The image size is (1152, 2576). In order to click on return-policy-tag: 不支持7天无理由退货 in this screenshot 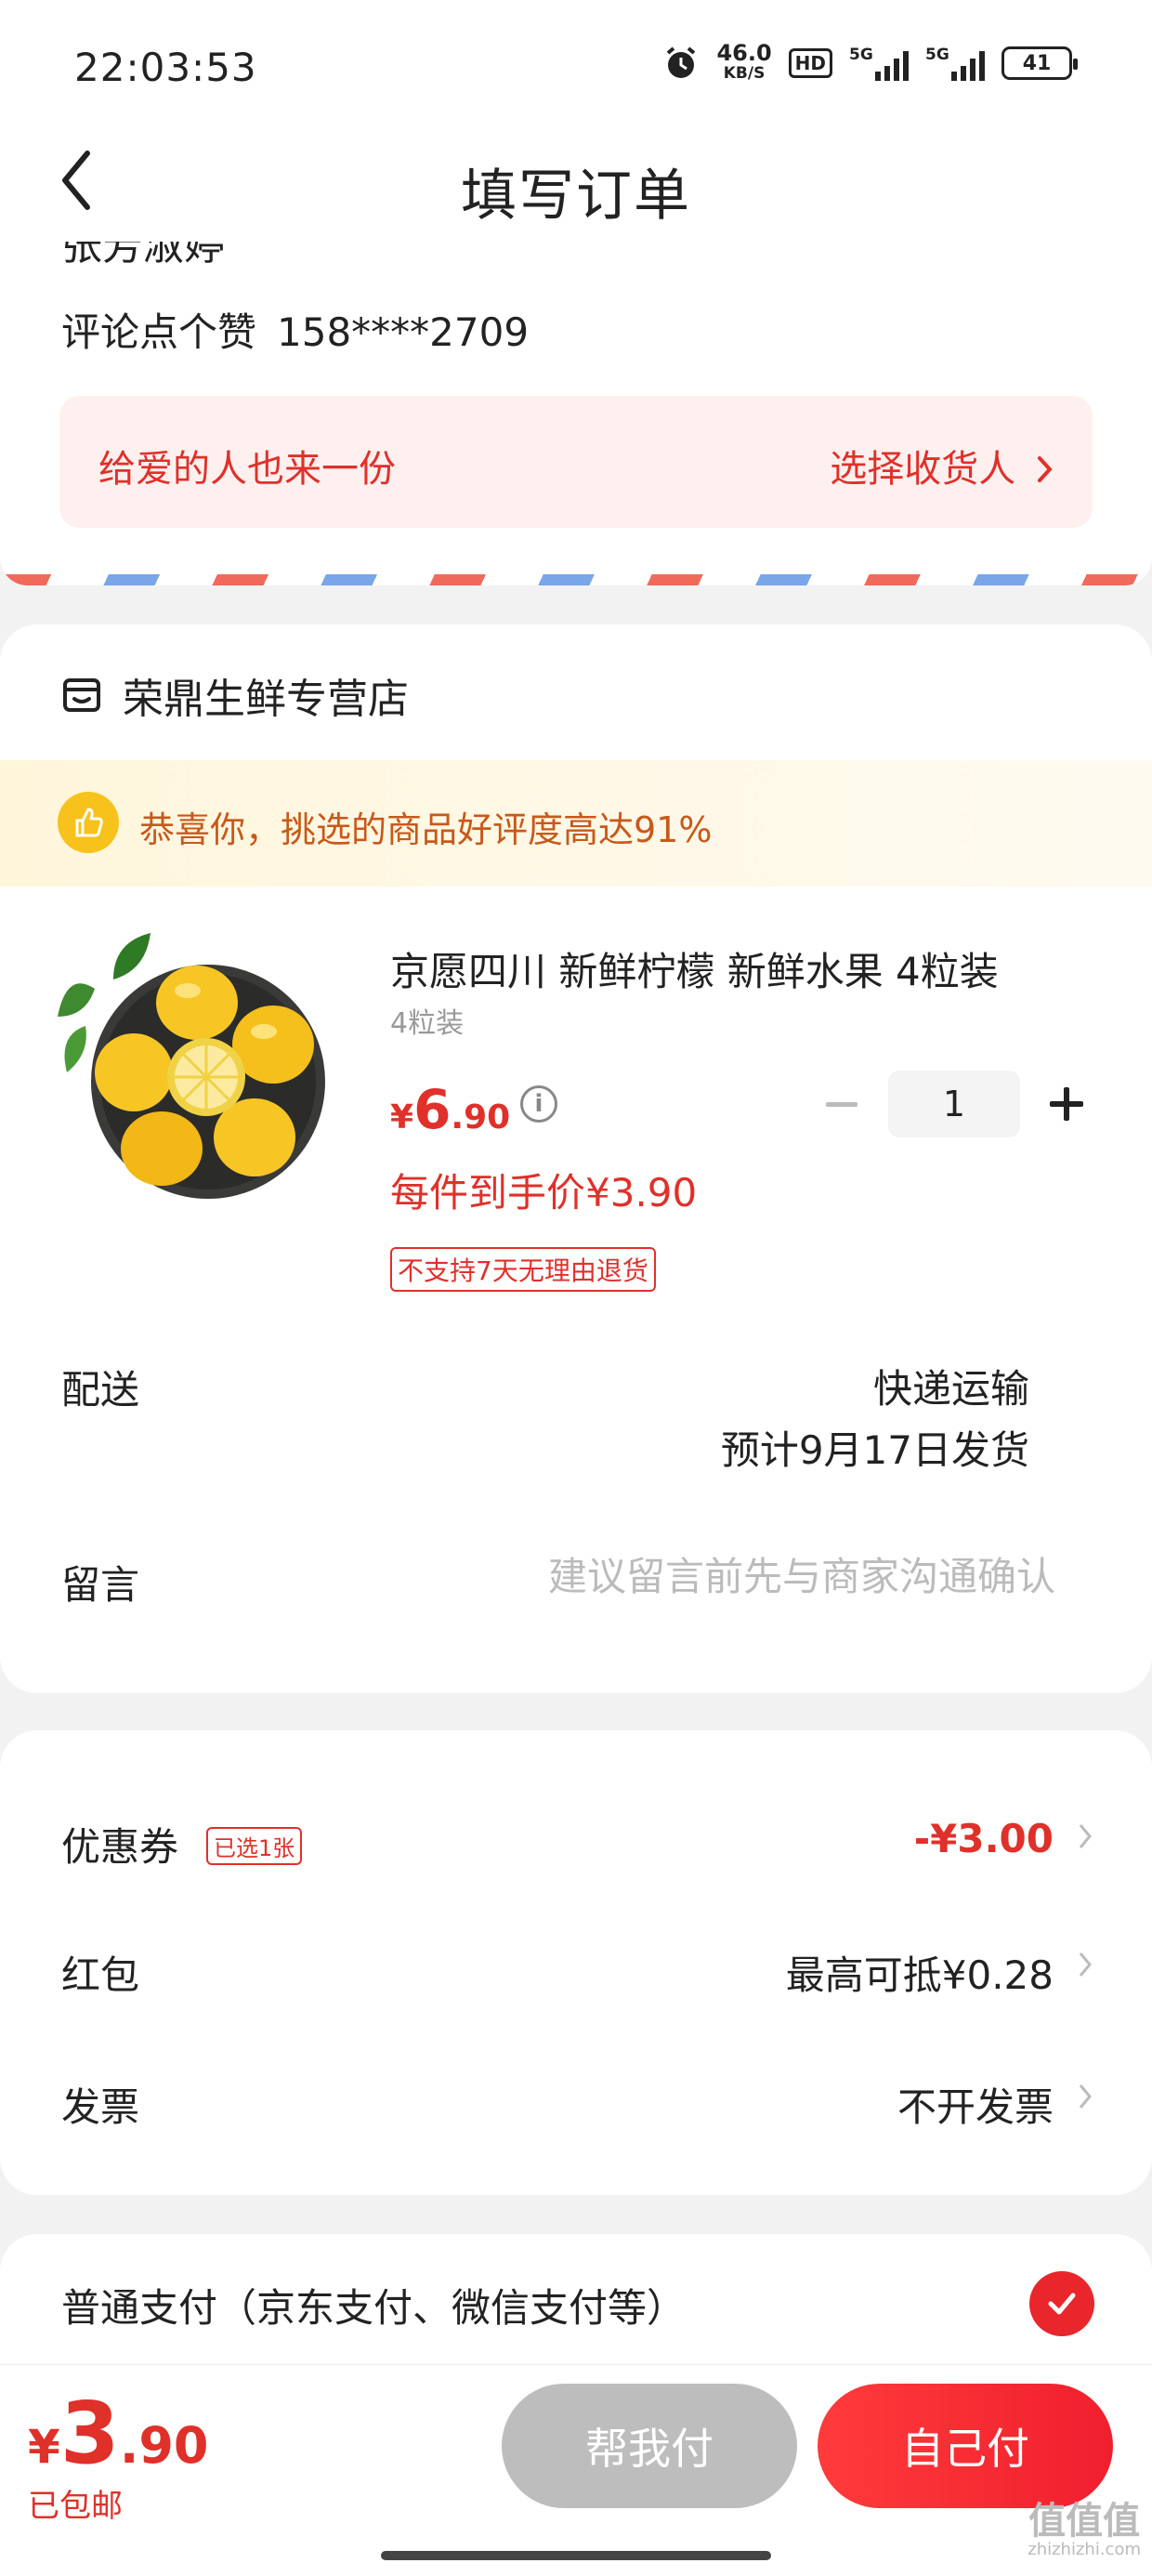, I will do `click(523, 1269)`.